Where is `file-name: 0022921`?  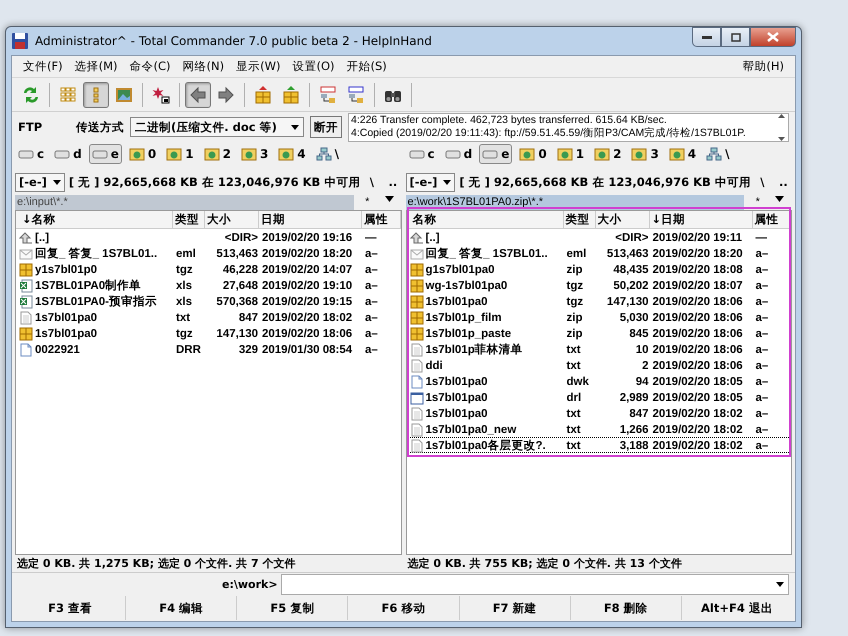 file-name: 0022921 is located at coordinates (57, 350).